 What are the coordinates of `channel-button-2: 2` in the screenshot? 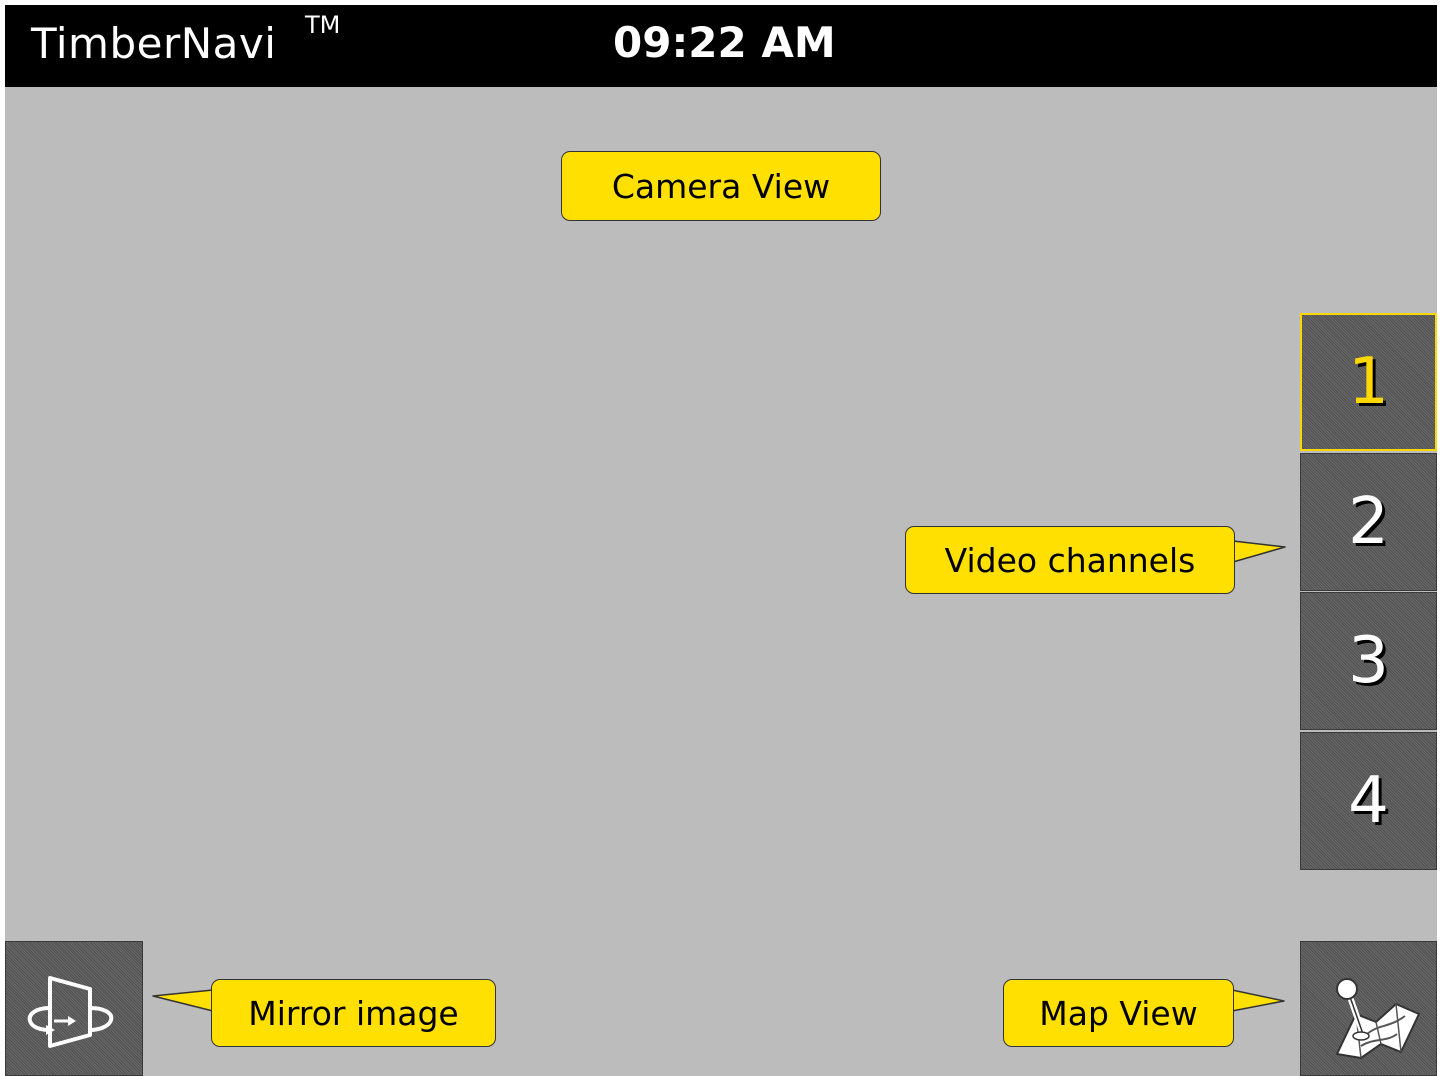 It's located at (1368, 522).